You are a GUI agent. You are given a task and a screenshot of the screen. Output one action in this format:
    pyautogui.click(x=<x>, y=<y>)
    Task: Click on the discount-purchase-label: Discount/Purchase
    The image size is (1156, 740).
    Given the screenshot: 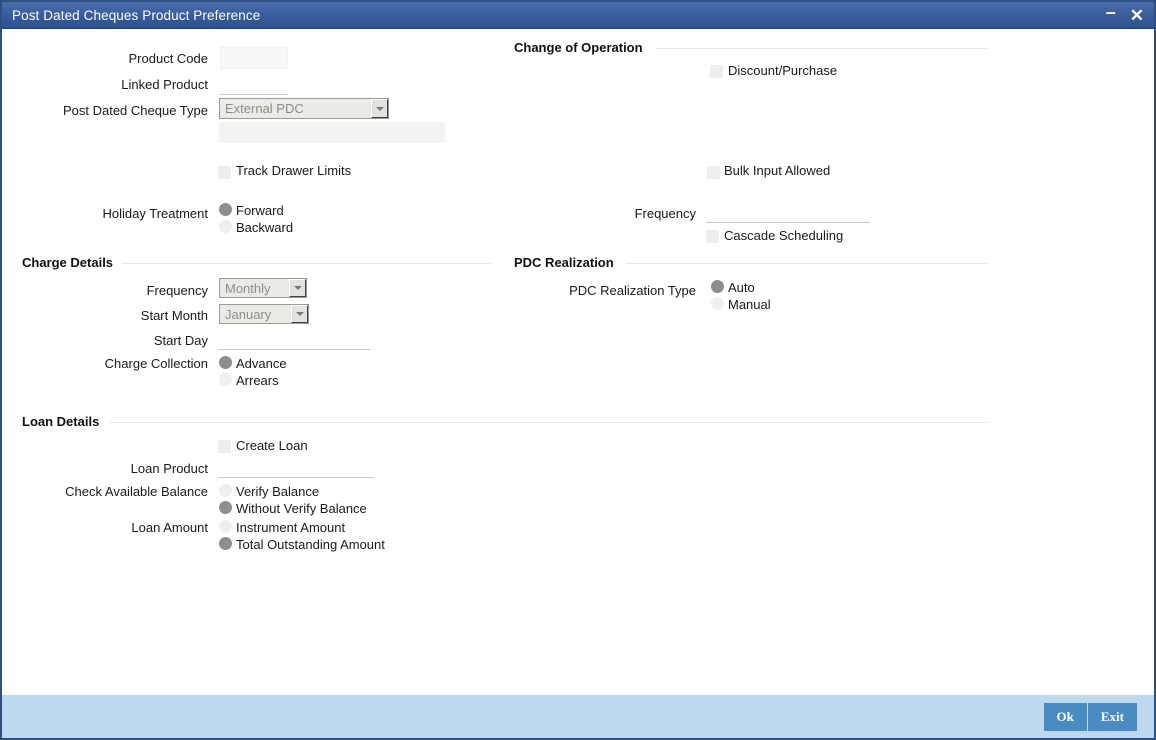 What is the action you would take?
    pyautogui.click(x=783, y=70)
    